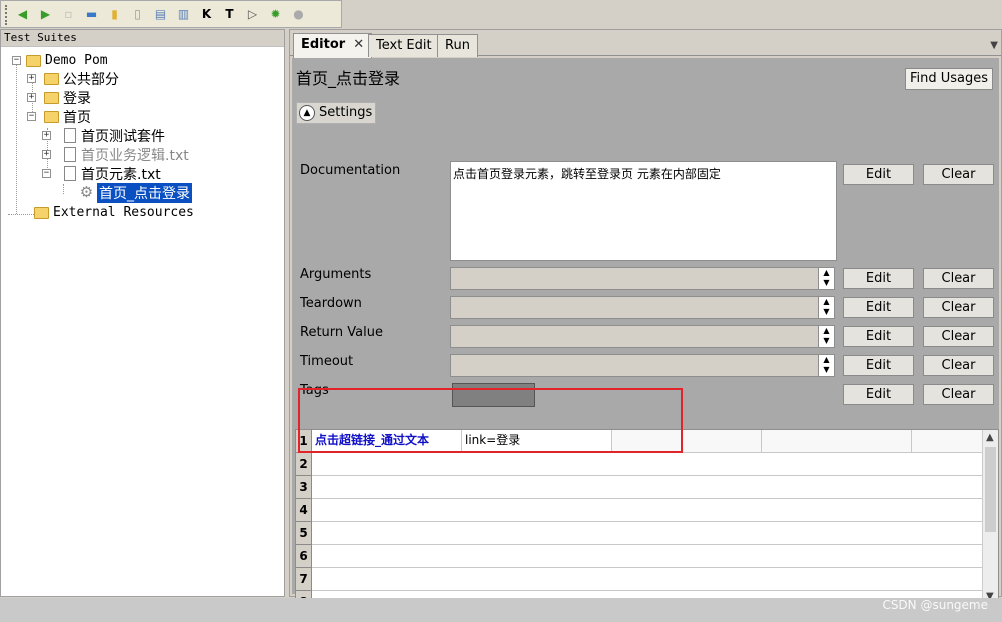 Image resolution: width=1002 pixels, height=622 pixels. I want to click on tree-node-external-resources: External Resources, so click(114, 212).